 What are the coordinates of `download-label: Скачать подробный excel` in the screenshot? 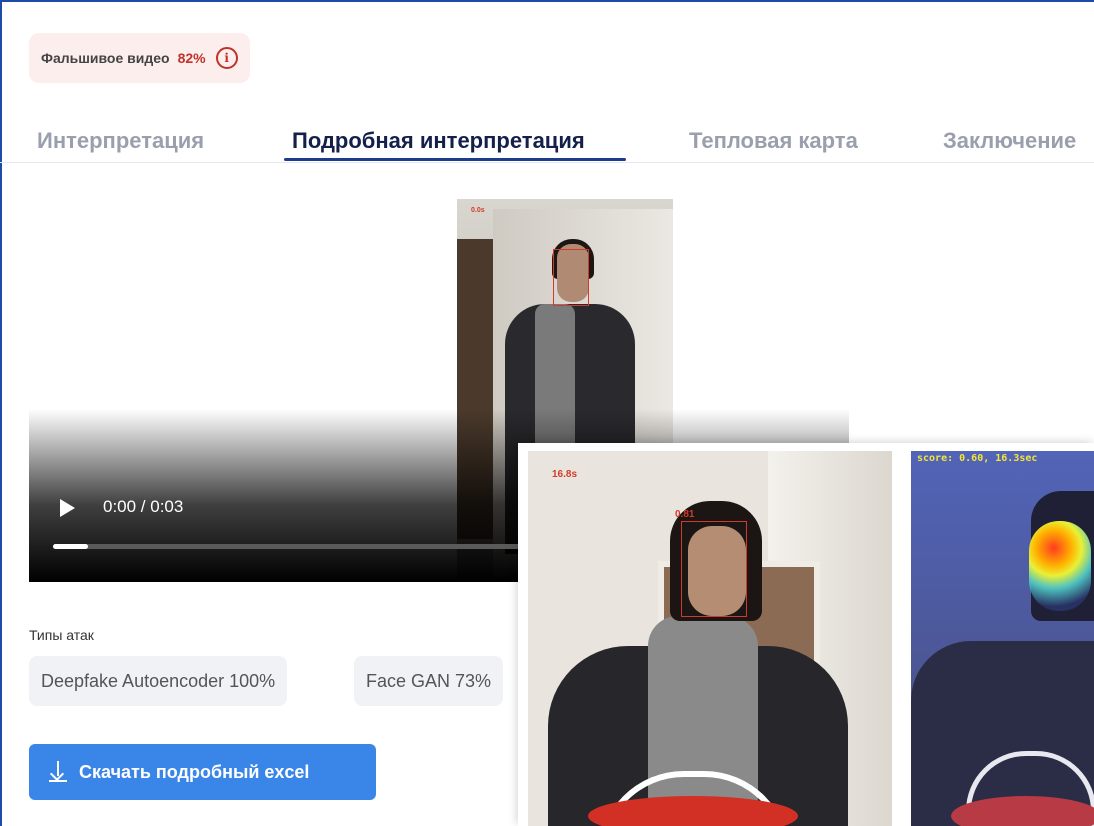 It's located at (194, 771).